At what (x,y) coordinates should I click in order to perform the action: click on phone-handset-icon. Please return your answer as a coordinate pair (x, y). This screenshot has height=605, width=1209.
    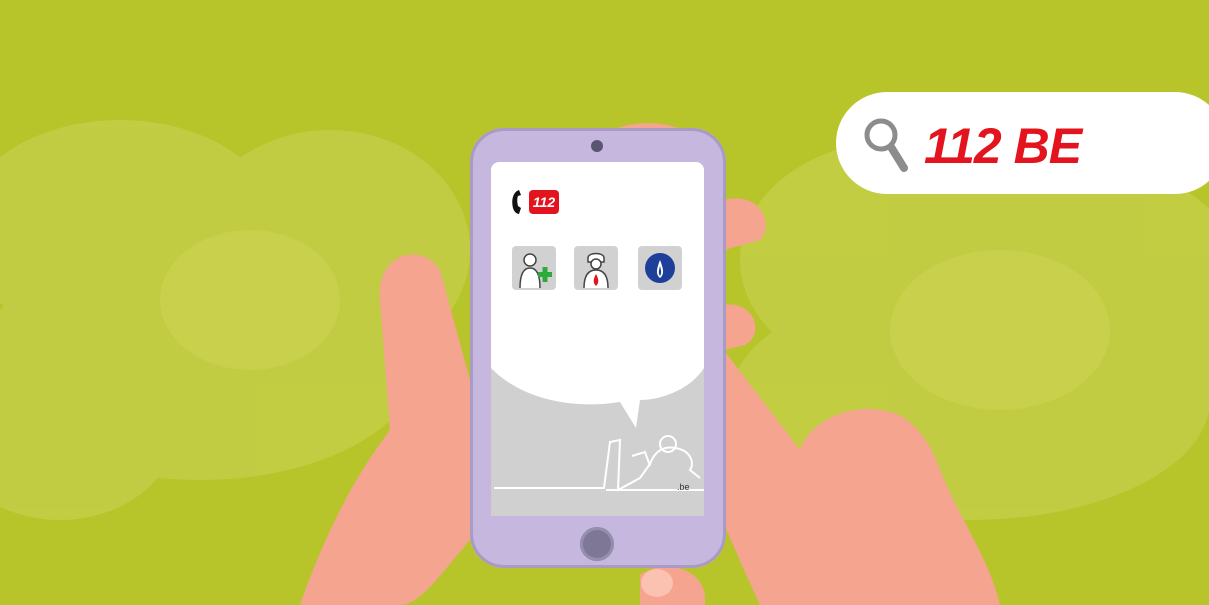
    Looking at the image, I should click on (516, 202).